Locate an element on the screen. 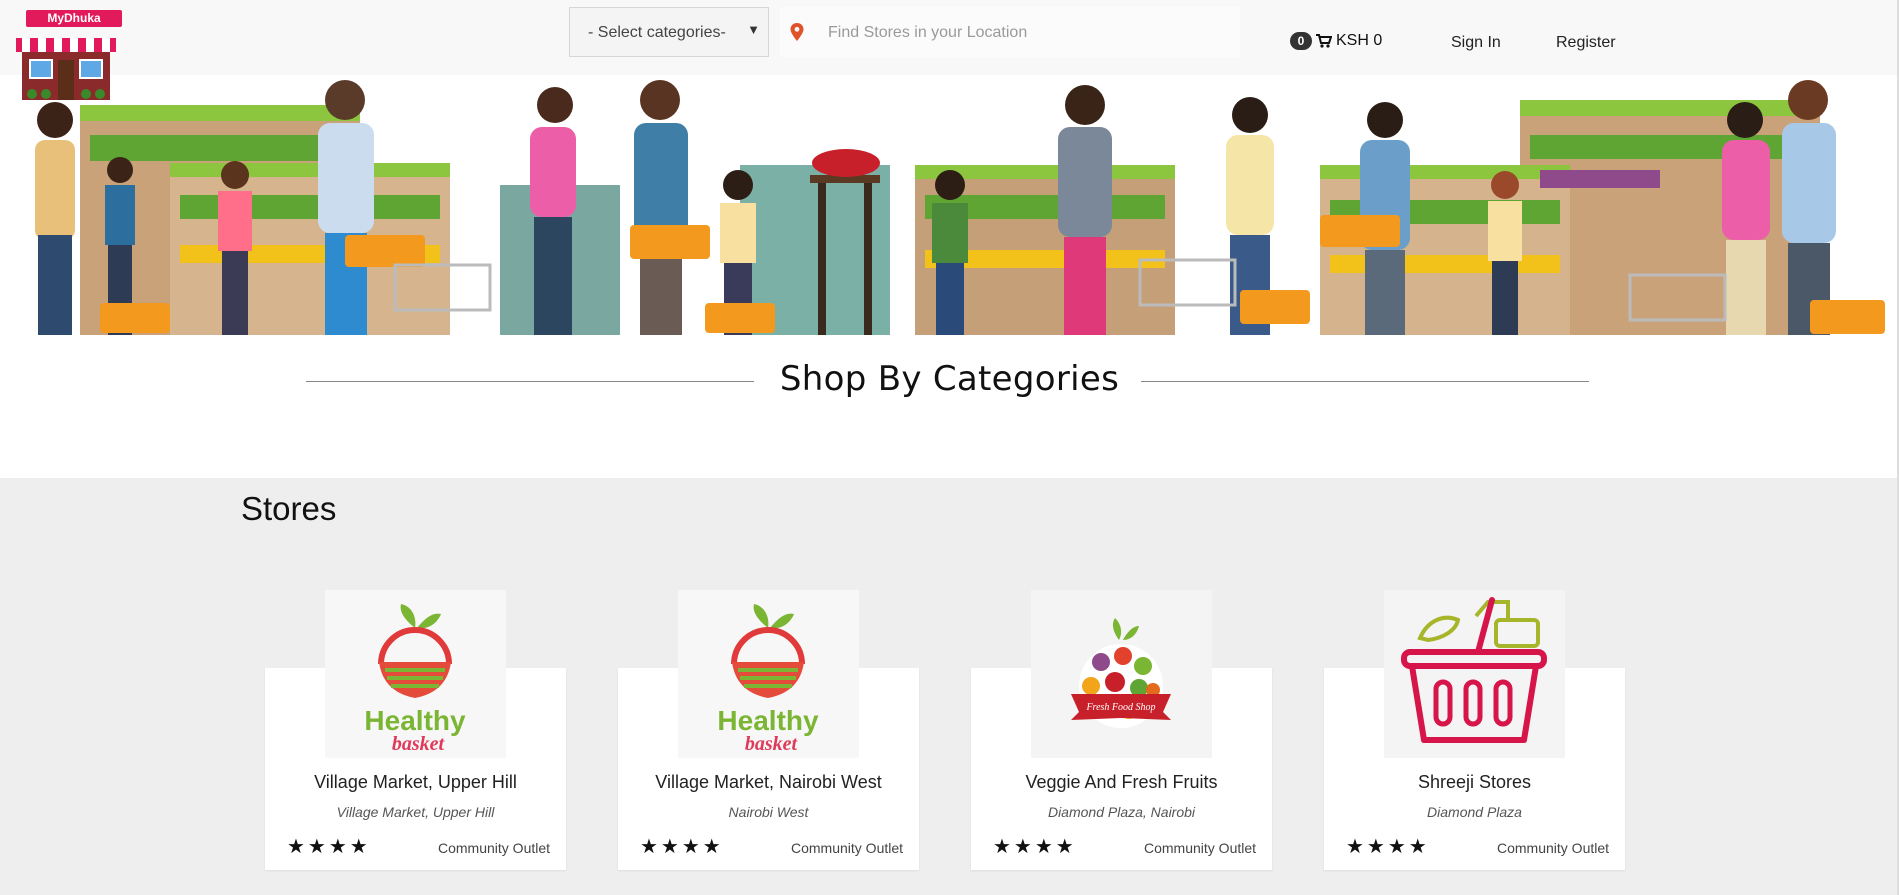  mydhuka-logo: MyDhuka is located at coordinates (67, 58).